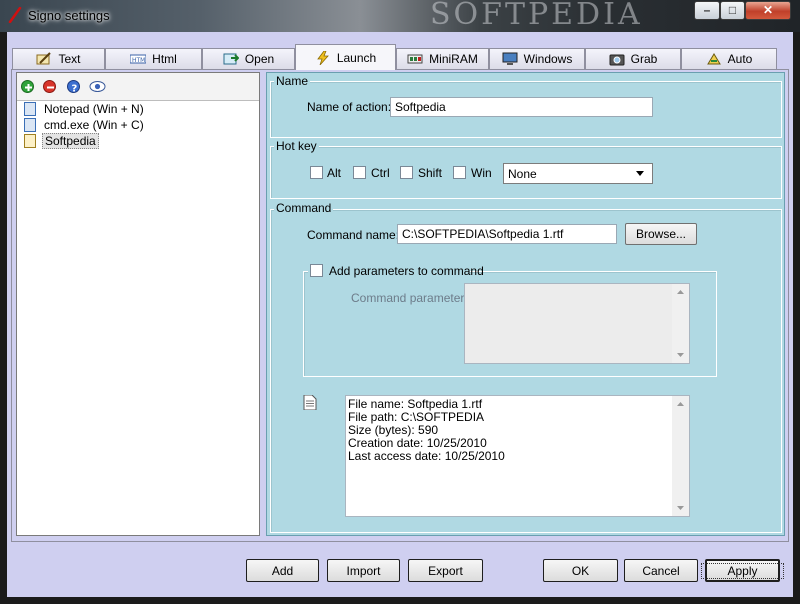 The image size is (800, 604). Describe the element at coordinates (231, 59) in the screenshot. I see `open-icon` at that location.